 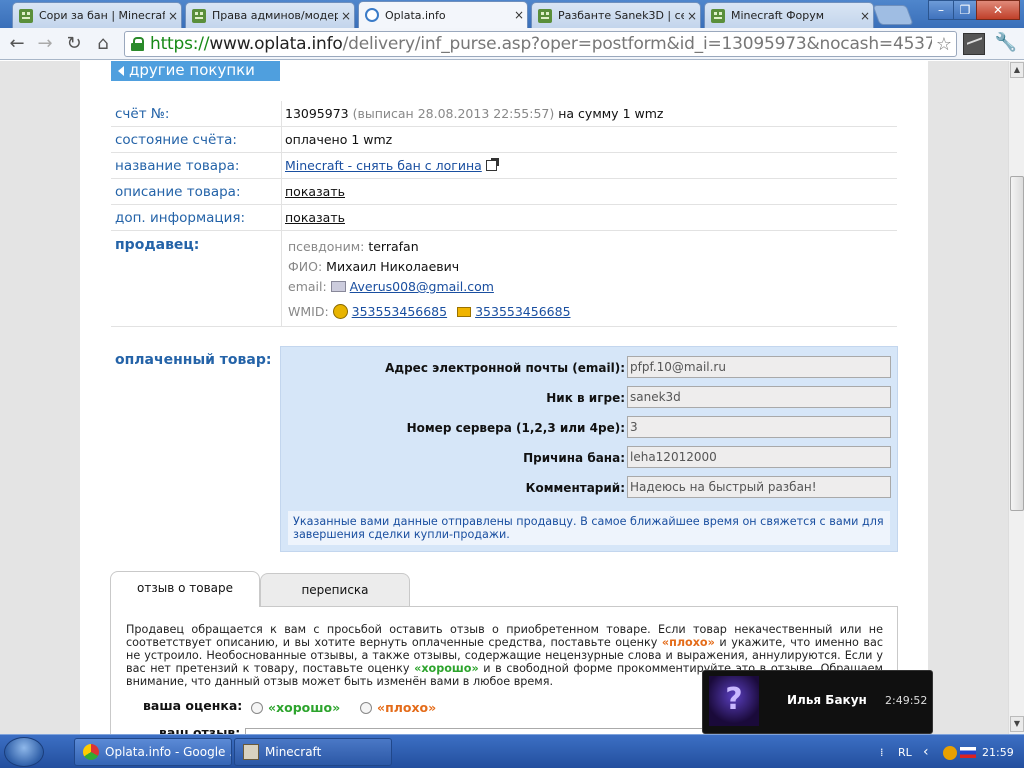 What do you see at coordinates (1006, 44) in the screenshot?
I see `wrench-icon: 🔧` at bounding box center [1006, 44].